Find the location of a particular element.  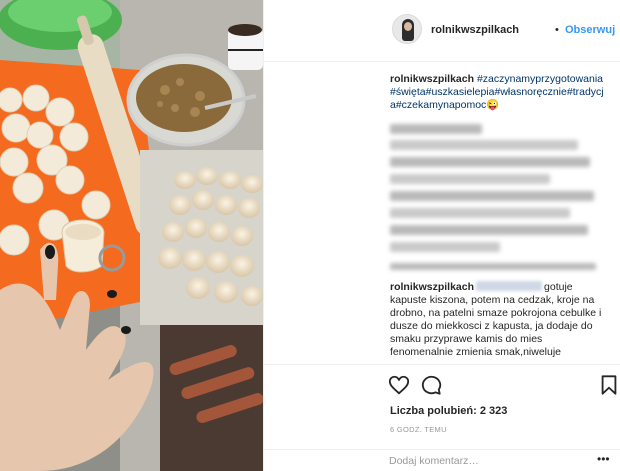

more-options-button: ••• is located at coordinates (603, 459).